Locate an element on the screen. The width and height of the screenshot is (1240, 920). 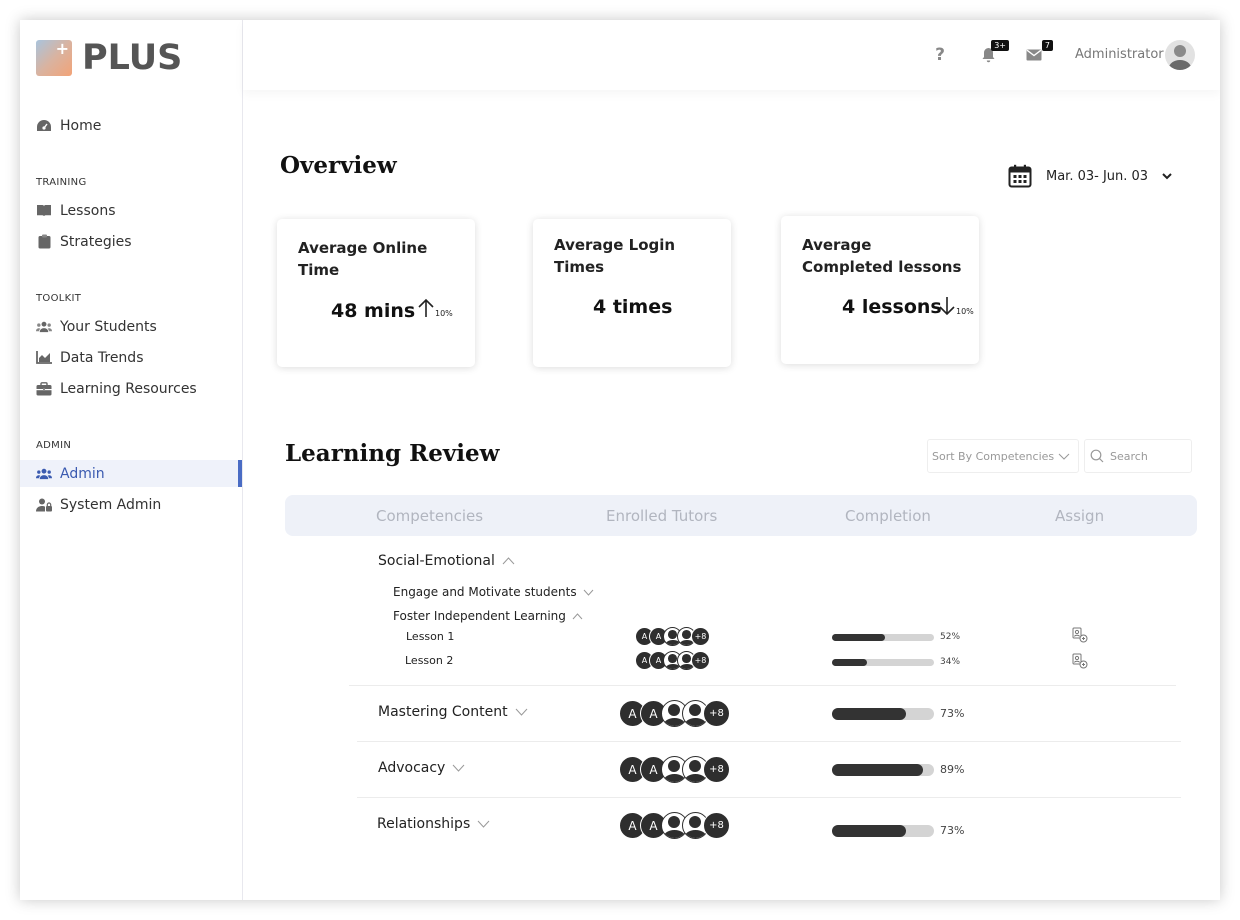
sidebar-item-label: Strategies is located at coordinates (96, 241).